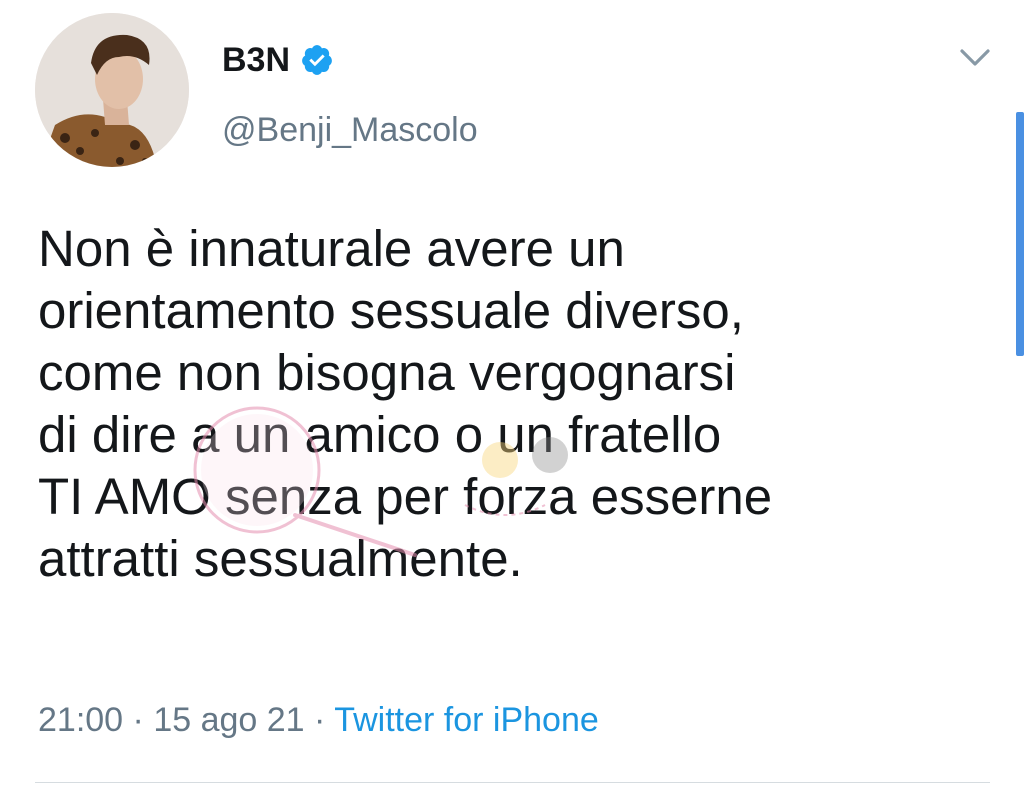 This screenshot has width=1024, height=793. Describe the element at coordinates (331, 248) in the screenshot. I see `tweet-line: Non è innaturale avere un` at that location.